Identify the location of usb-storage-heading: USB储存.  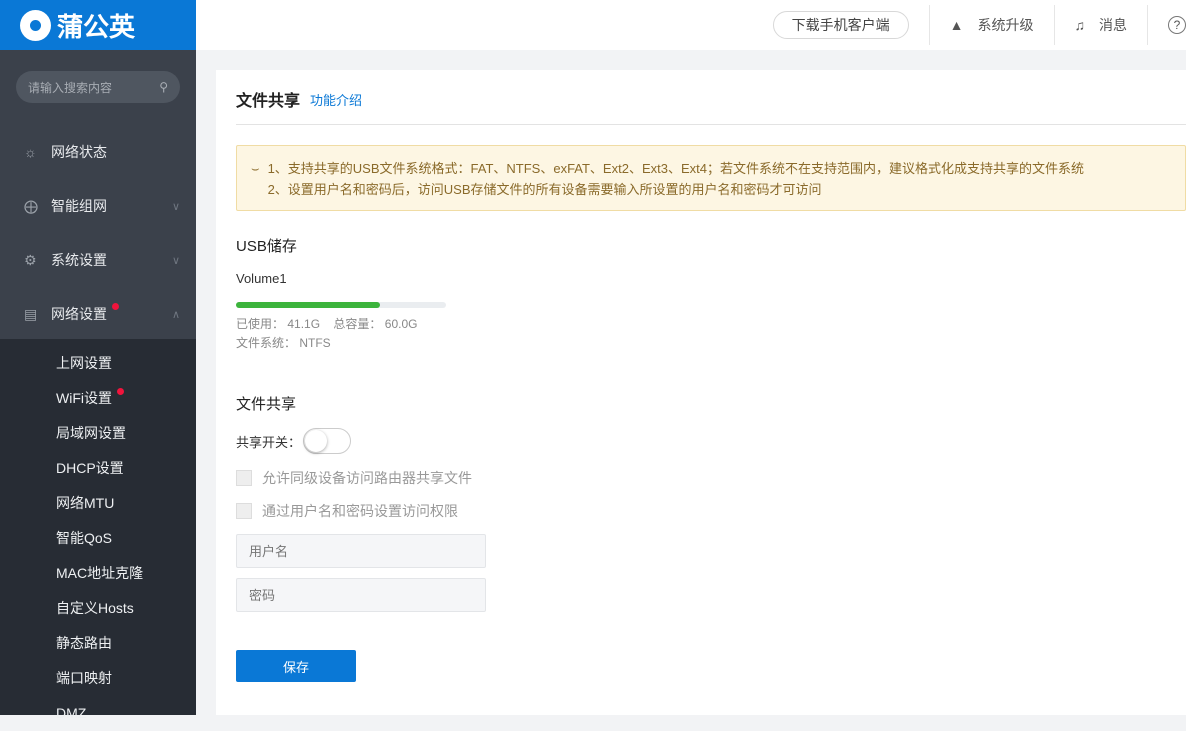
(266, 246).